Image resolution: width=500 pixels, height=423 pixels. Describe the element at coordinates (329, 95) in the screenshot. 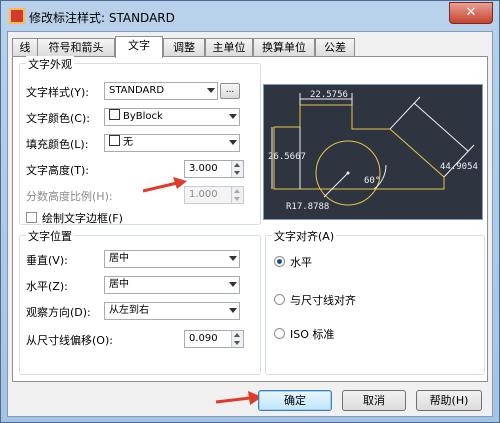

I see `preview-dim-top: 22.5756` at that location.